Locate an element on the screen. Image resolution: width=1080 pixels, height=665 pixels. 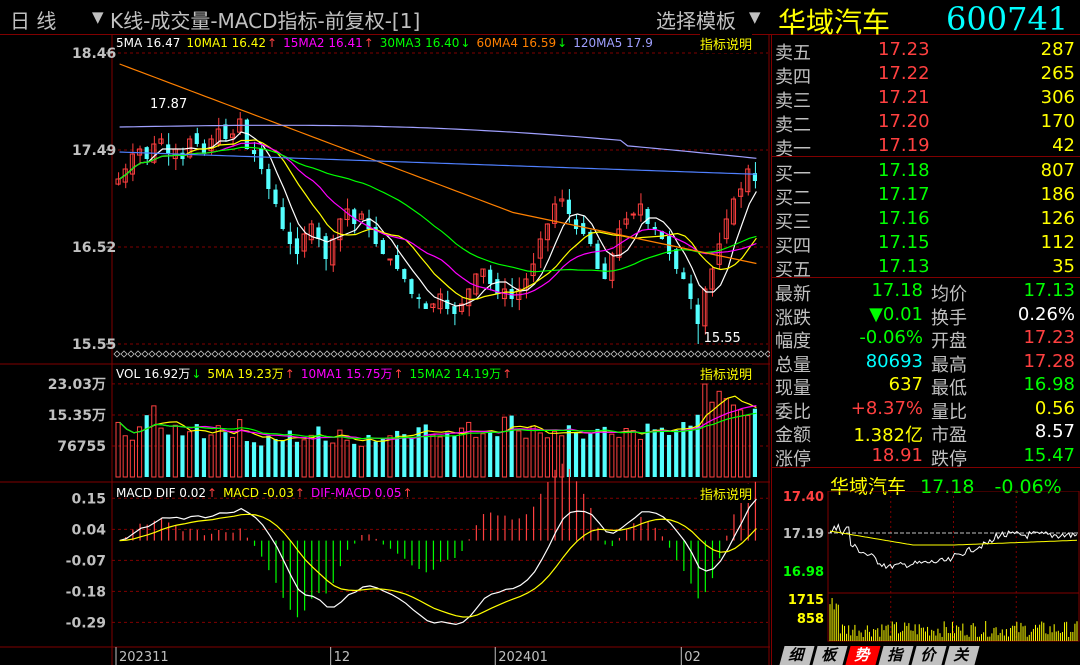
bid-row: 买四 17.15 112 is located at coordinates (926, 244).